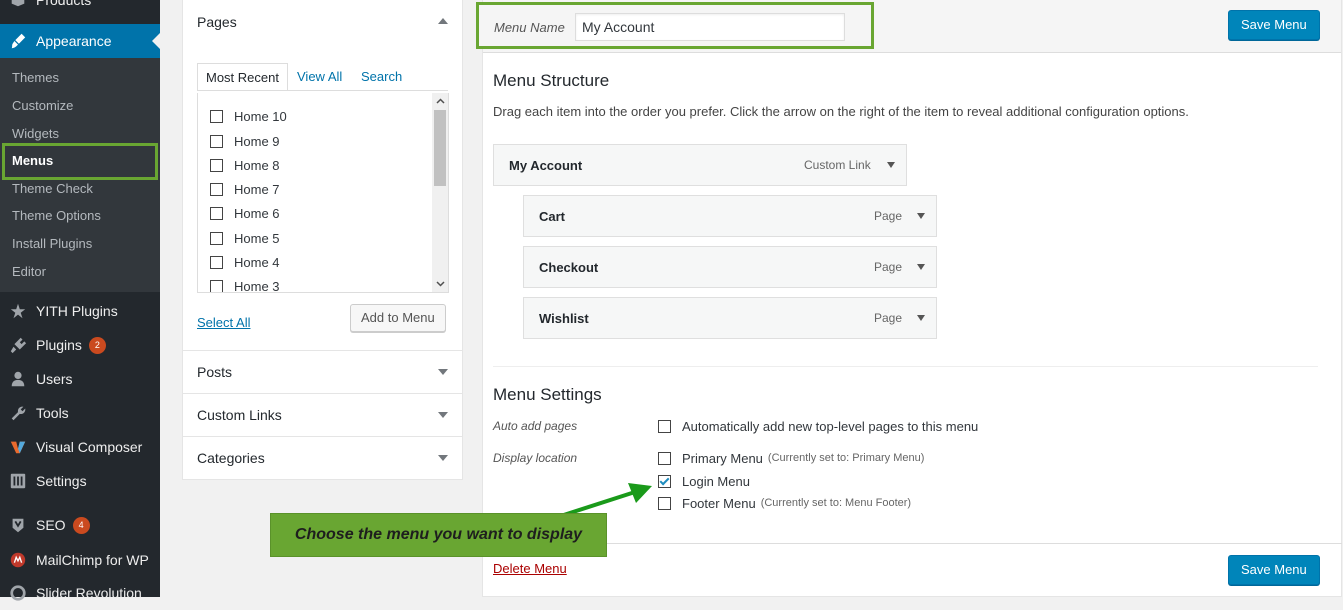 This screenshot has width=1343, height=610. What do you see at coordinates (242, 77) in the screenshot?
I see `tab-most-recent: Most Recent` at bounding box center [242, 77].